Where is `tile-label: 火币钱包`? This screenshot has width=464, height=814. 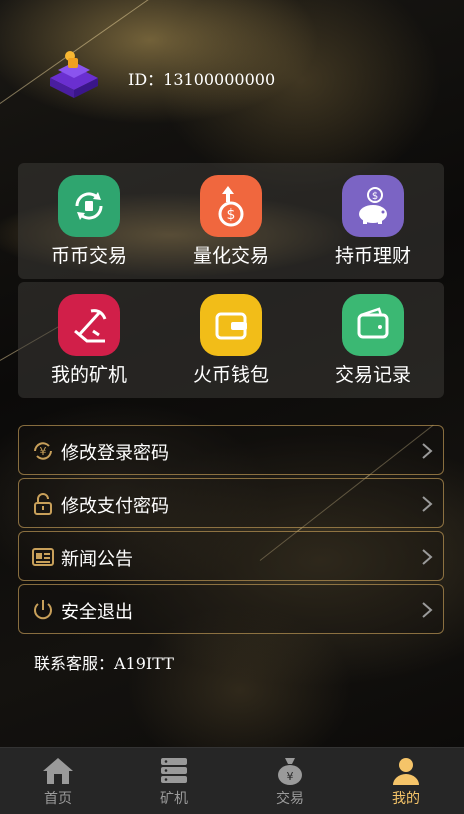
tile-label: 火币钱包 is located at coordinates (230, 375).